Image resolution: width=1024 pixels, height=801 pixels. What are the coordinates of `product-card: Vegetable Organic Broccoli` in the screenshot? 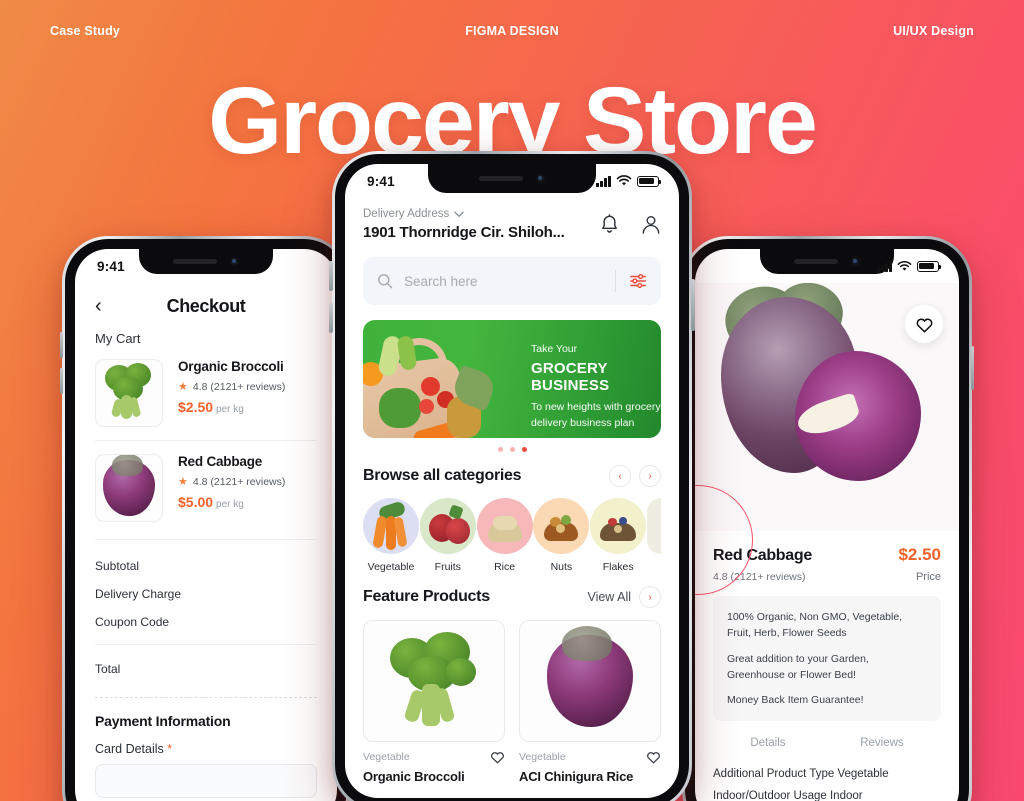 It's located at (434, 702).